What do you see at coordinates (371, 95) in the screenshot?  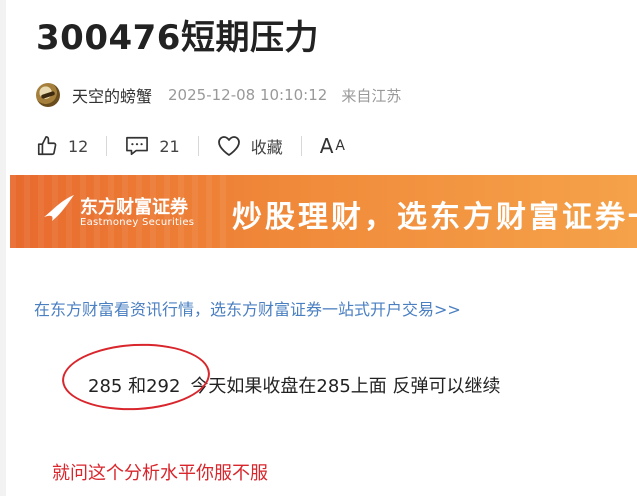 I see `post-source: 来自江苏` at bounding box center [371, 95].